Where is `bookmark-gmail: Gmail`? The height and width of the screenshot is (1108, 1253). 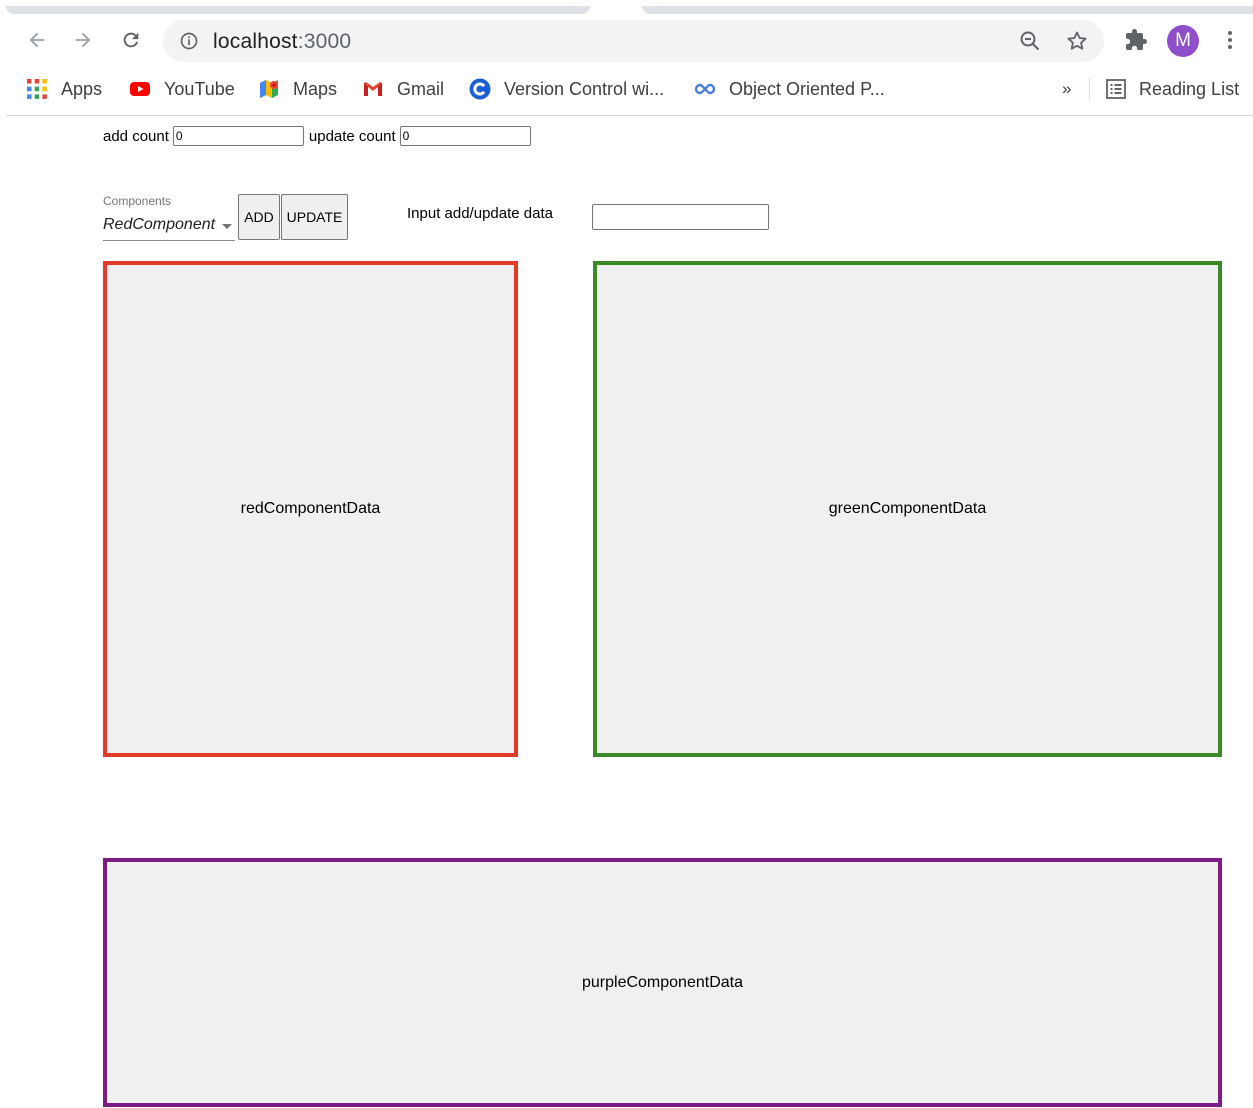 bookmark-gmail: Gmail is located at coordinates (403, 89).